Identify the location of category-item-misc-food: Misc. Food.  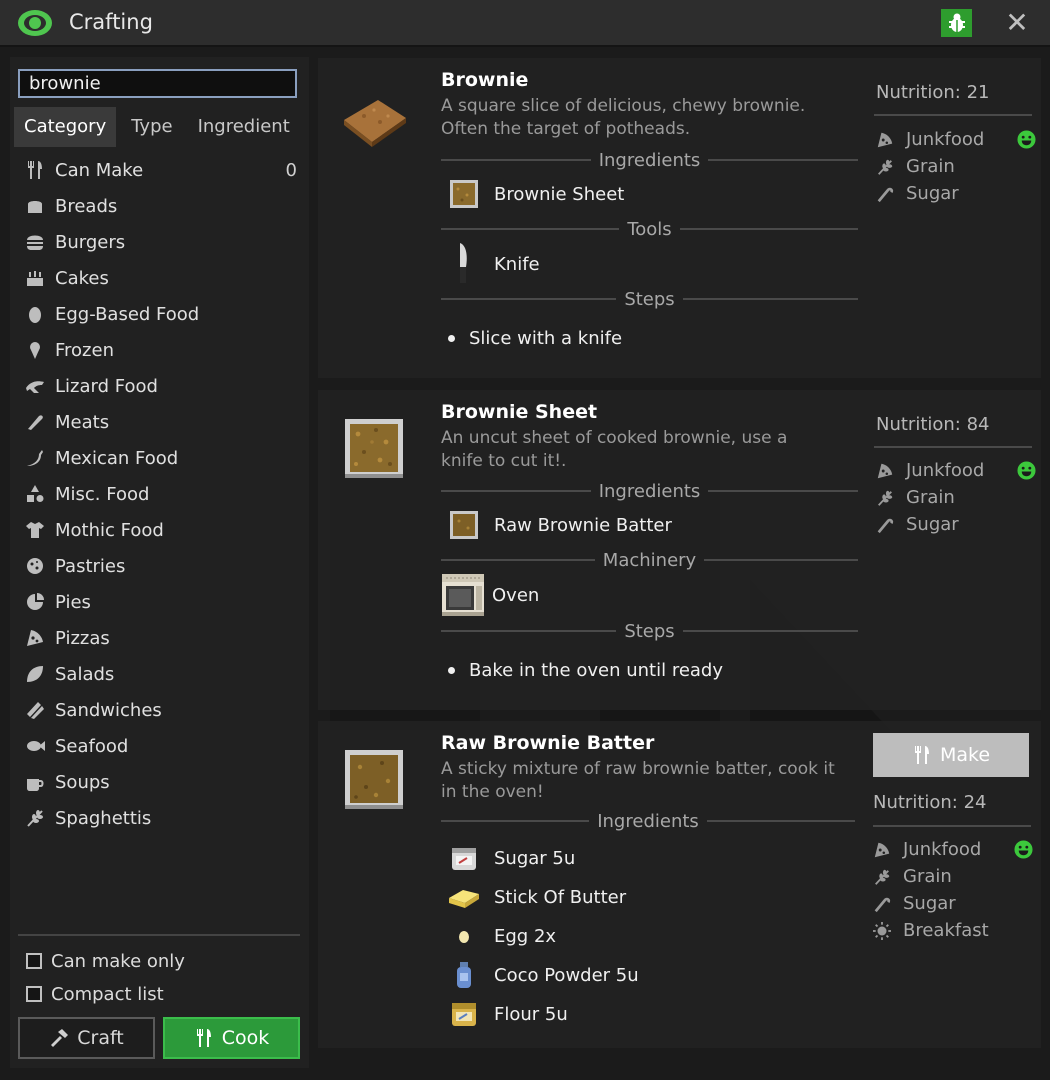
(159, 494).